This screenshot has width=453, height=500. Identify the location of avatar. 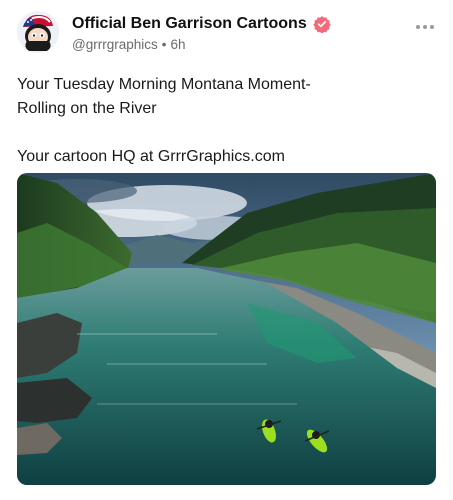
(38, 32).